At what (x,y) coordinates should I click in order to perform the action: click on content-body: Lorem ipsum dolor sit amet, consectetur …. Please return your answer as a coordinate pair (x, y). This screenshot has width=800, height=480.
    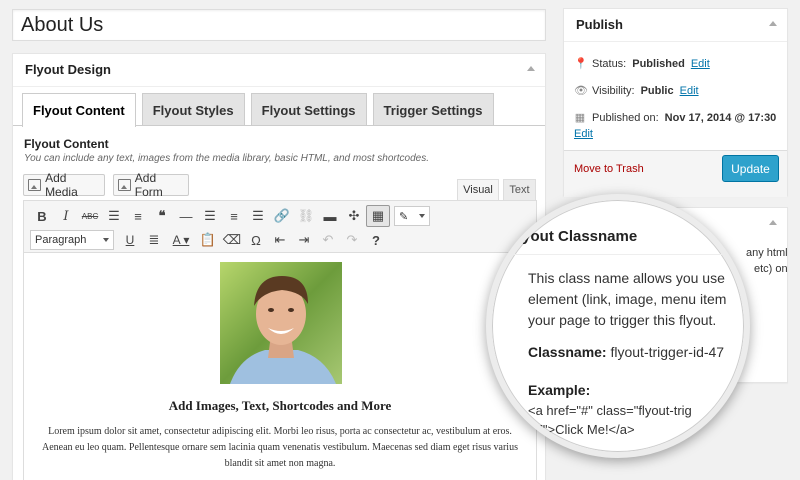
    Looking at the image, I should click on (280, 447).